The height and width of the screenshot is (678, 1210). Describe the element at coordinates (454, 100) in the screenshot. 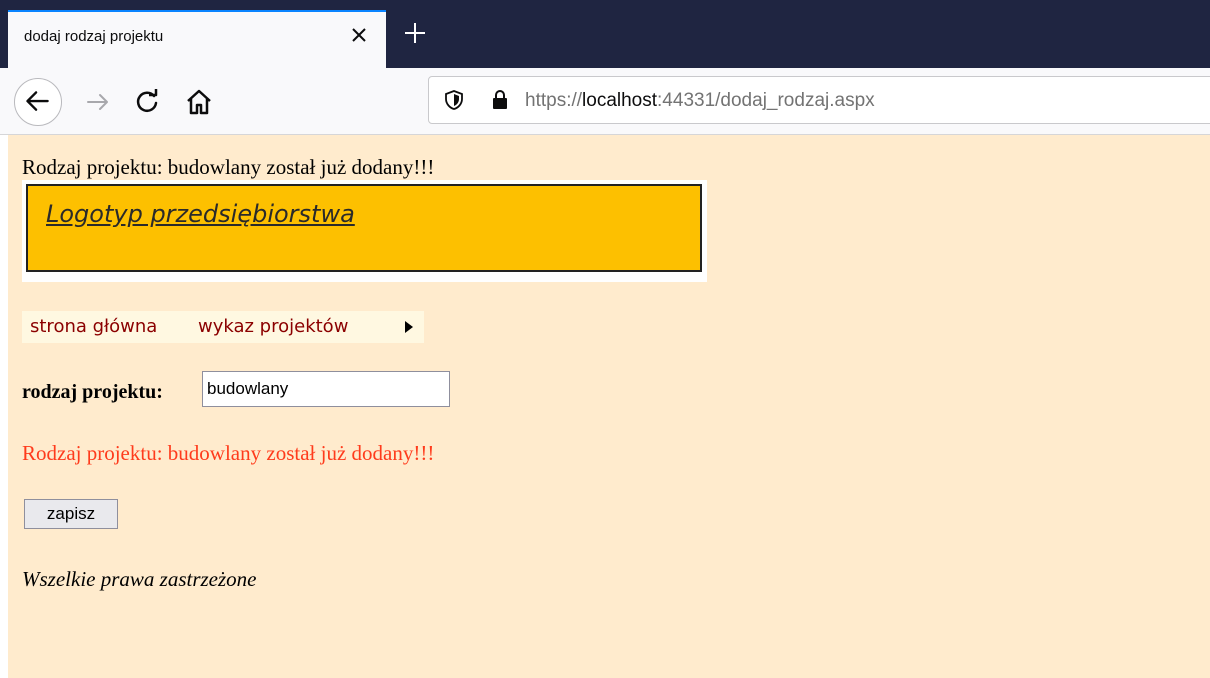

I see `tracking-protection-shield-icon` at that location.